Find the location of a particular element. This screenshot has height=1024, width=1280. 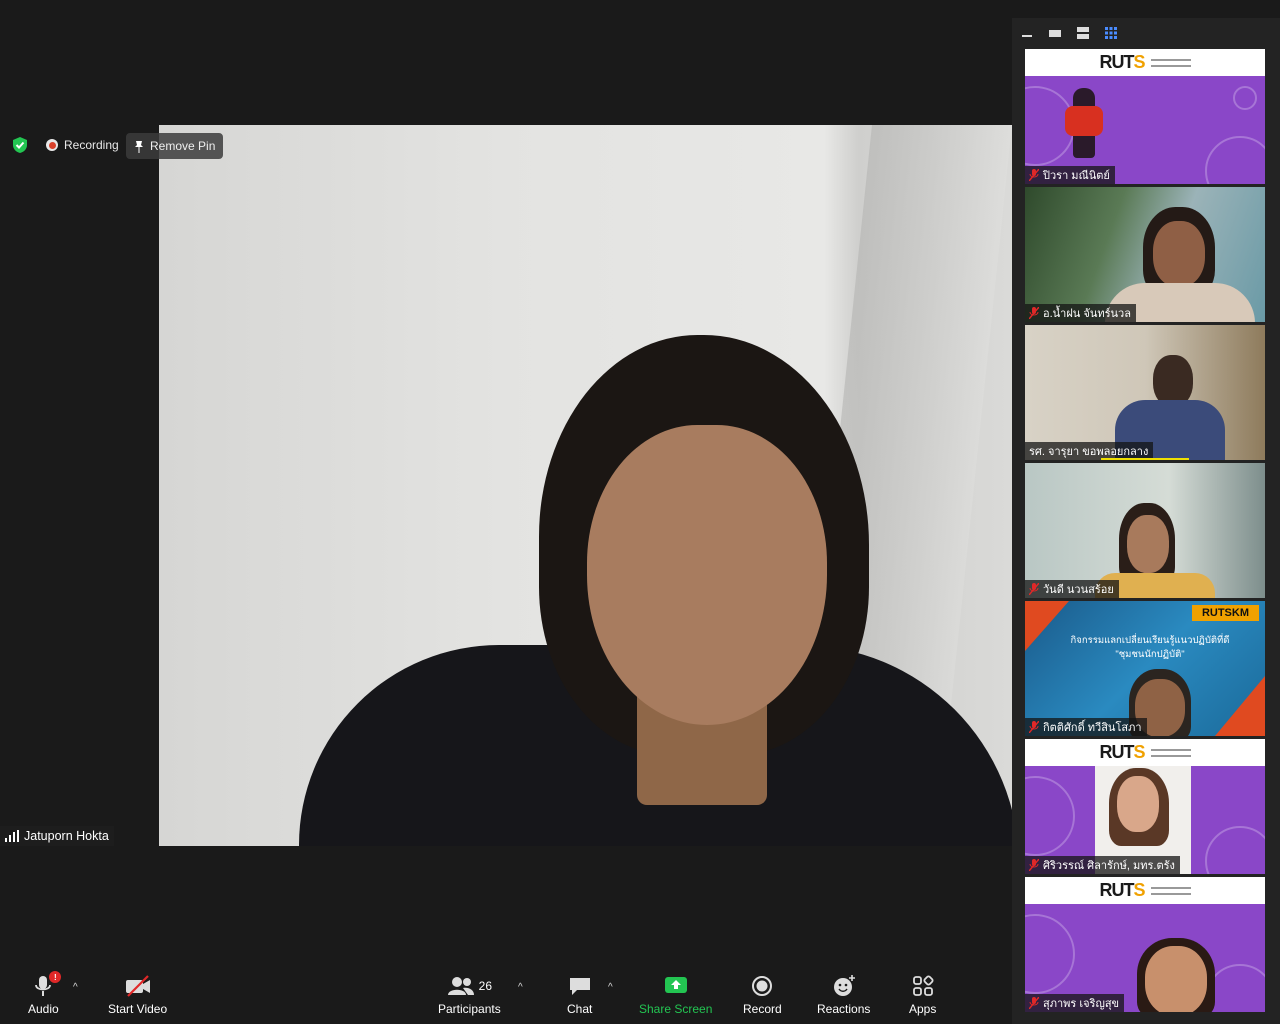

participant-tile: RUTS ปิวรา มณีนิตย์ is located at coordinates (1145, 116).